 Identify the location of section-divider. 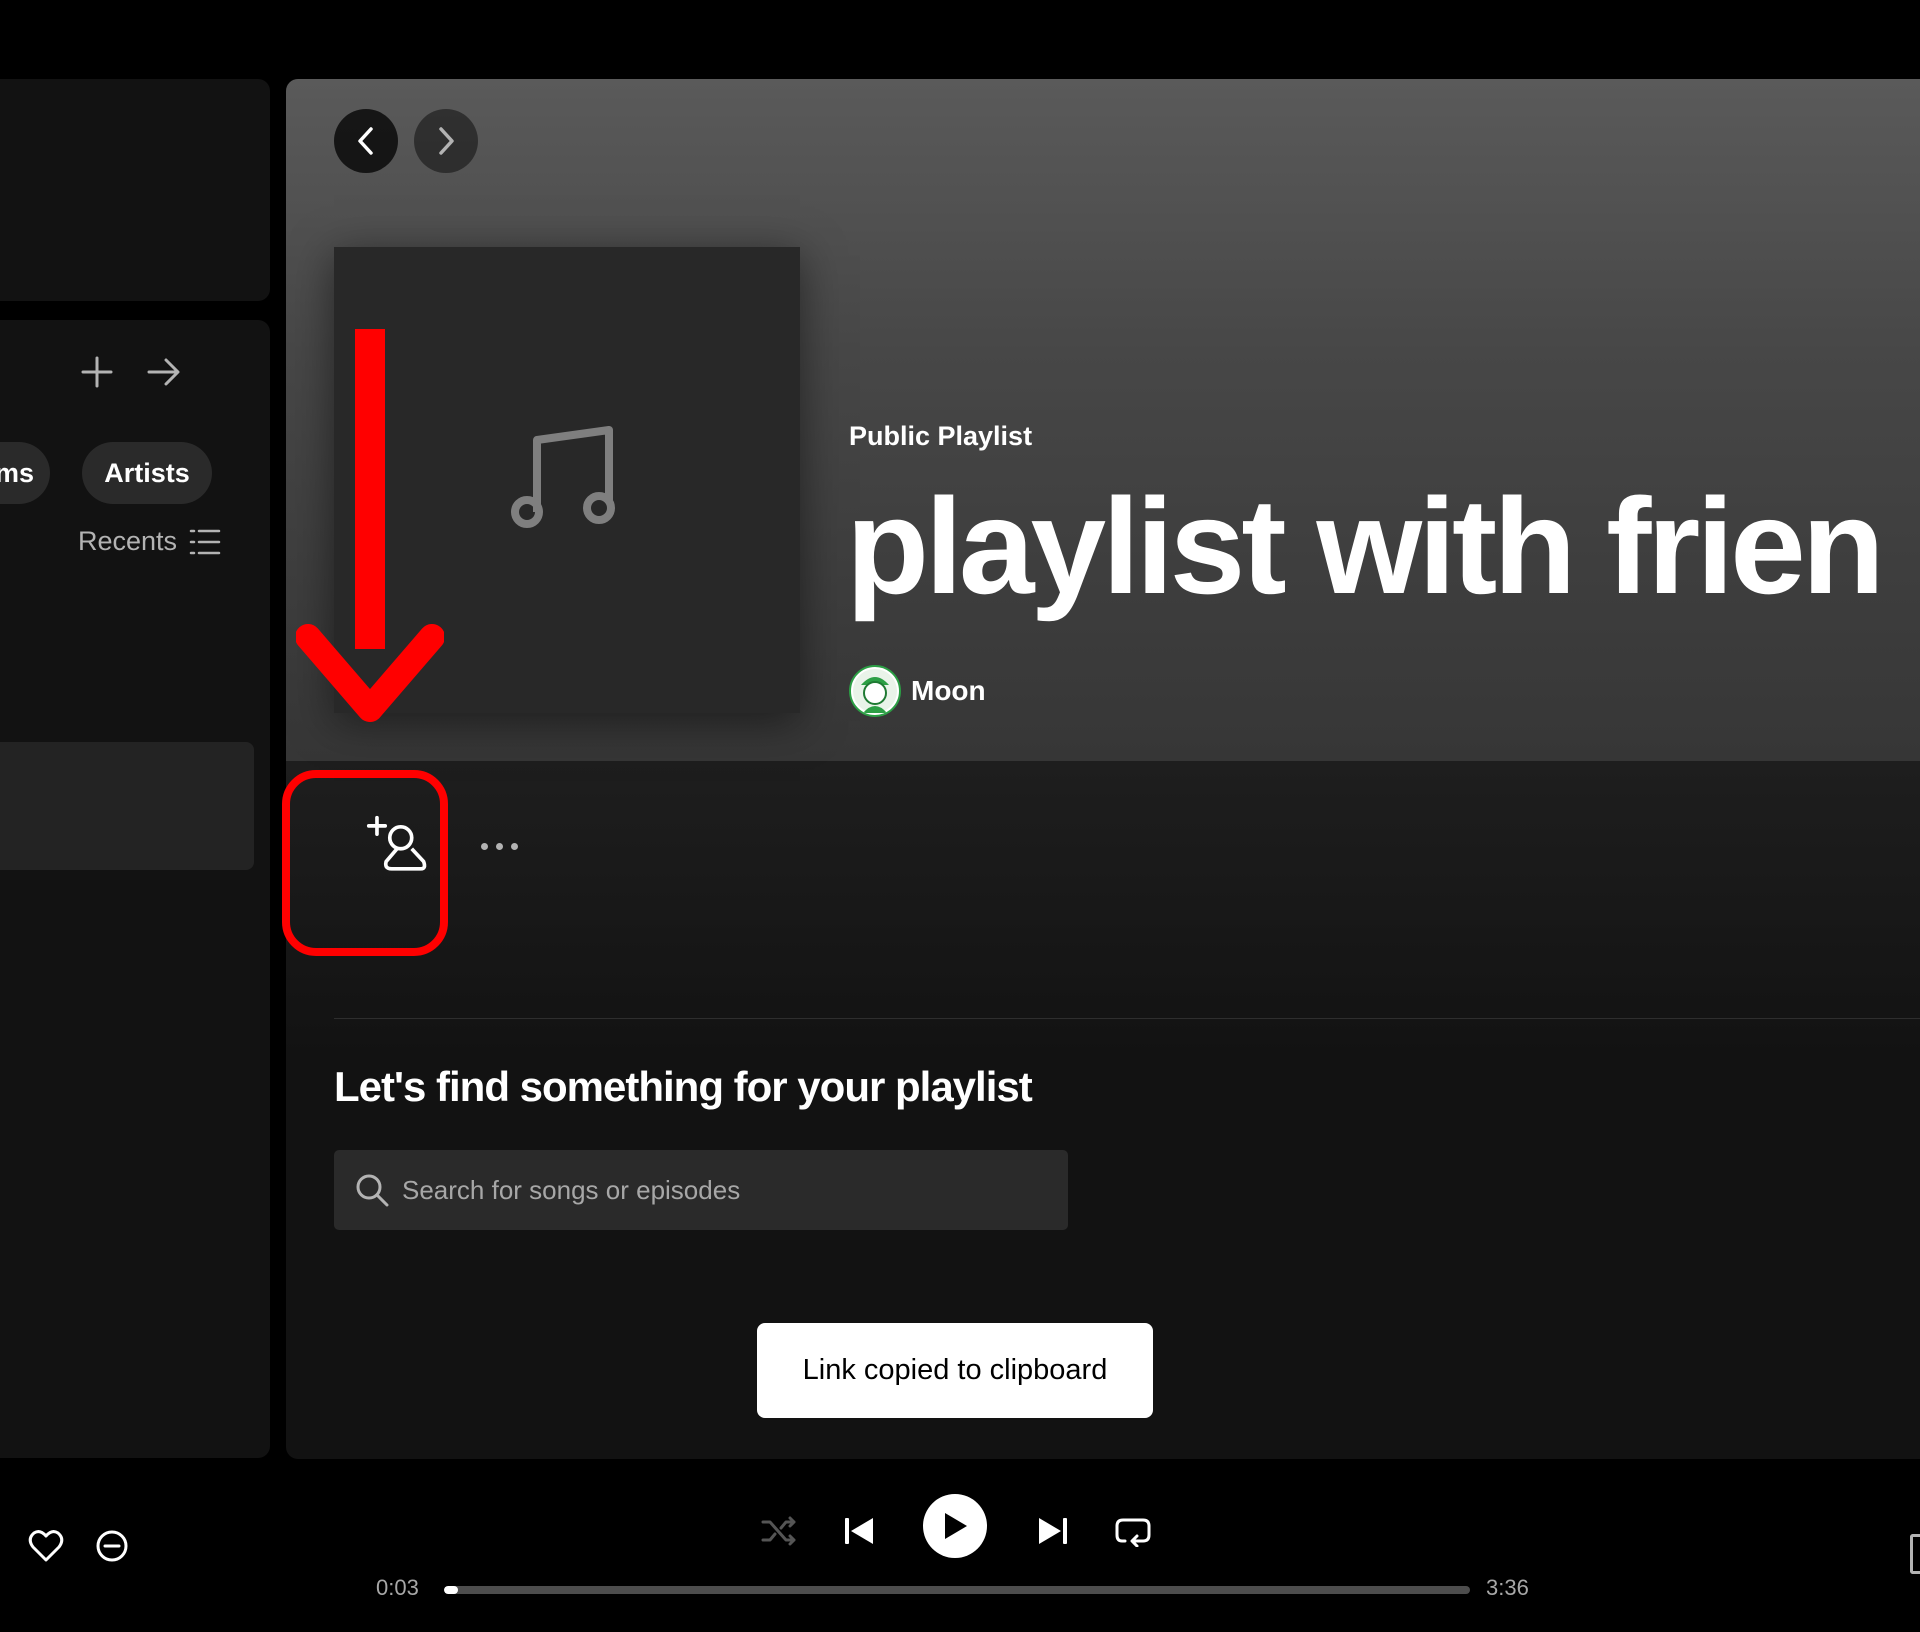
(1127, 1018).